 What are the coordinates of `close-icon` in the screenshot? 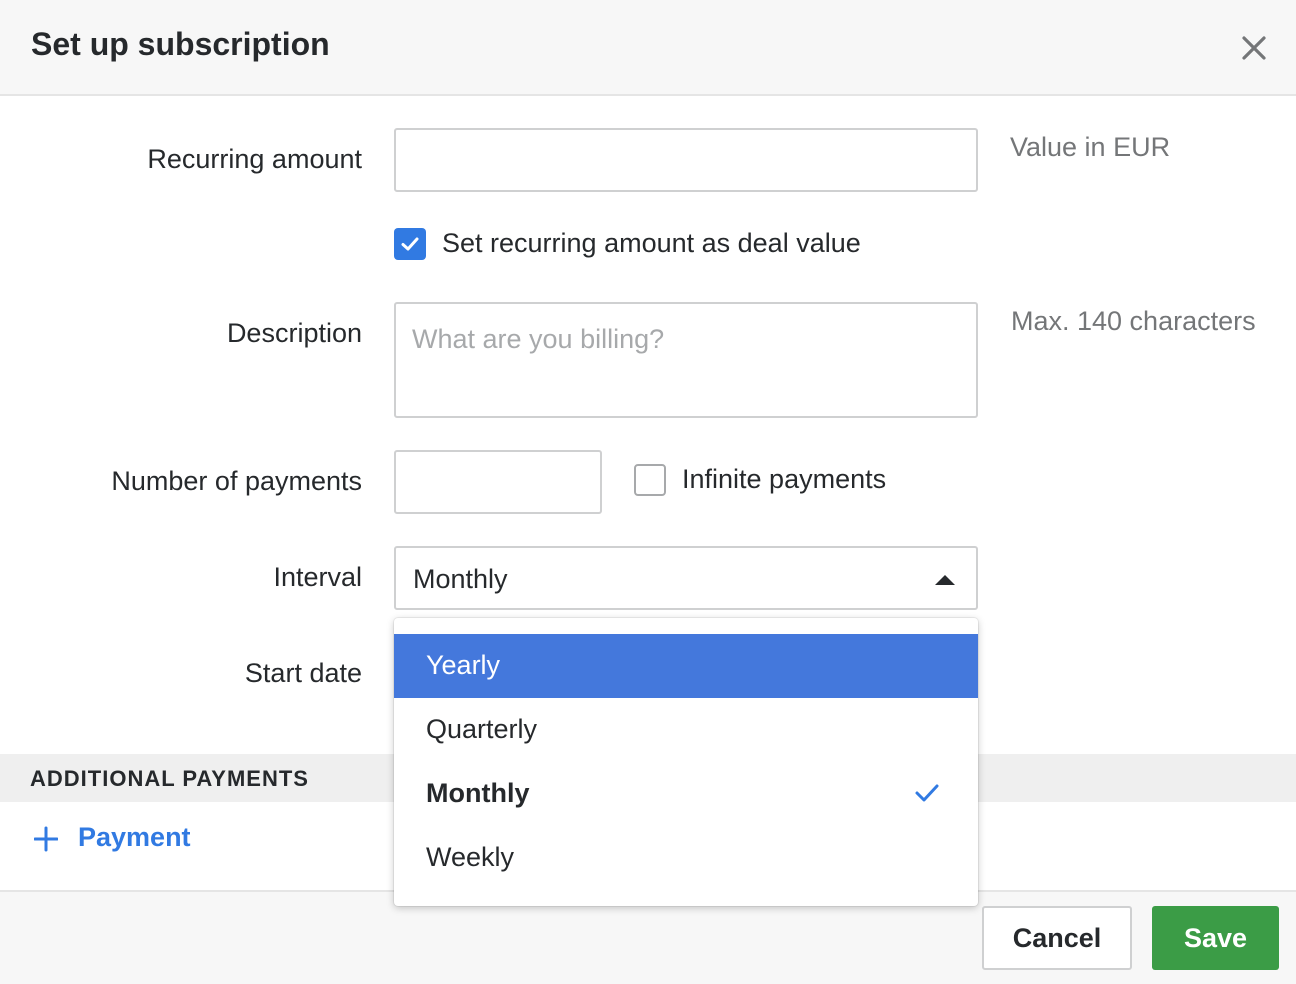 It's located at (1254, 48).